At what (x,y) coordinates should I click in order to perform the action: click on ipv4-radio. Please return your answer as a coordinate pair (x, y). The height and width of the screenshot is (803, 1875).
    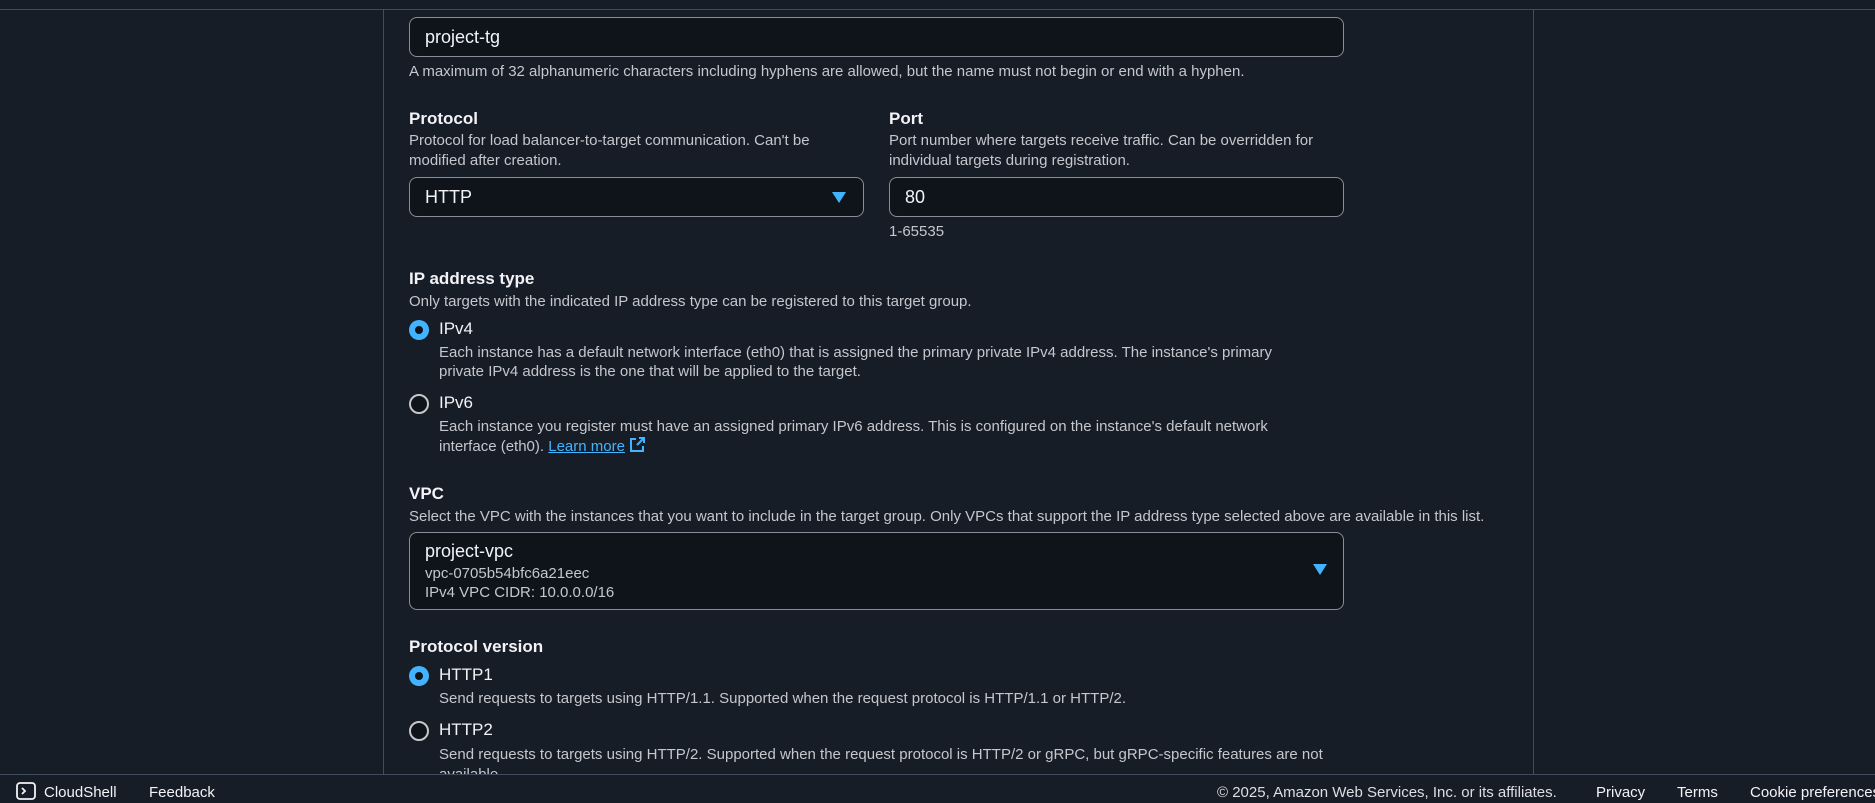
    Looking at the image, I should click on (419, 330).